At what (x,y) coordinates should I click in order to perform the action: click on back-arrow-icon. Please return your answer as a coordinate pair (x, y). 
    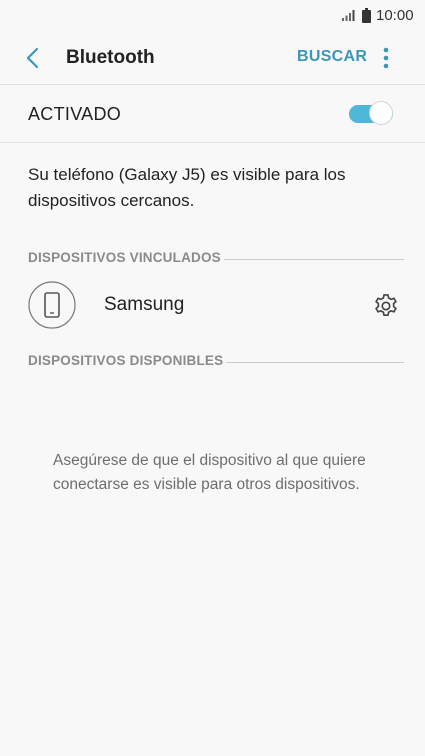
    Looking at the image, I should click on (32, 58).